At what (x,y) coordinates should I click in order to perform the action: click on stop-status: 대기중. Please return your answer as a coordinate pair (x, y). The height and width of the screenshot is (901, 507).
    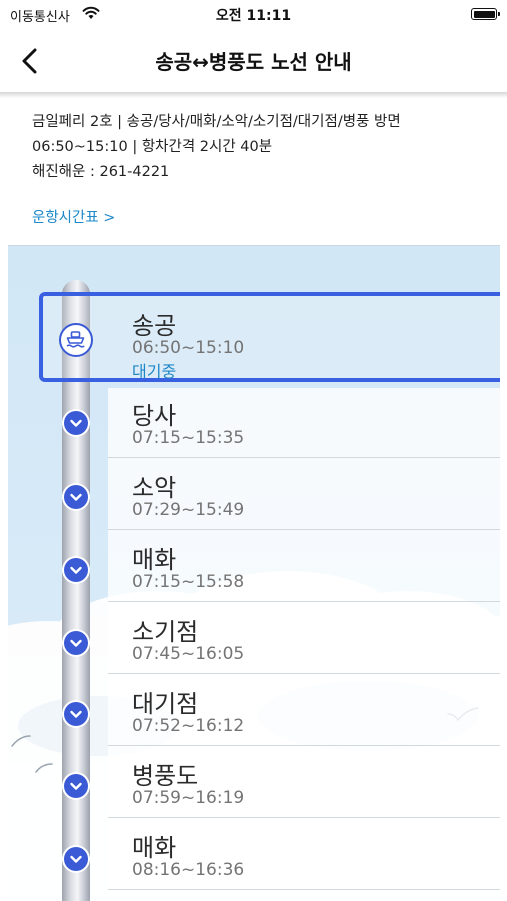
    Looking at the image, I should click on (154, 371).